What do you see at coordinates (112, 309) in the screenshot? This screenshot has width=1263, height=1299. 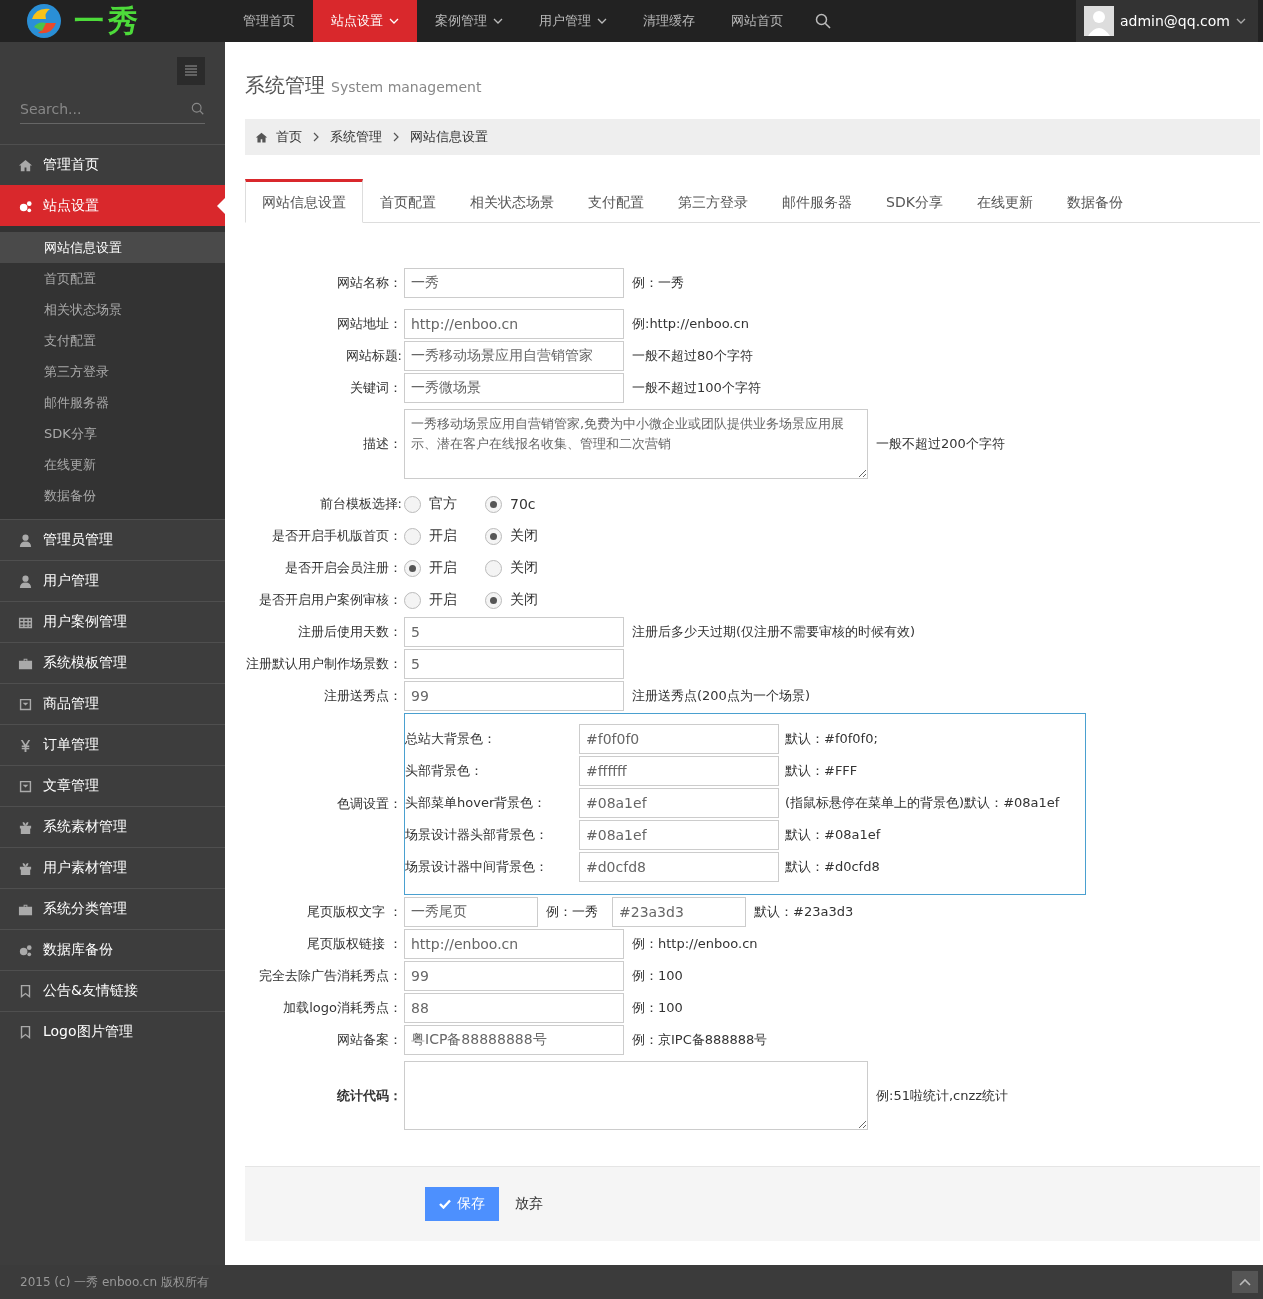 I see `submenu-item: 相关状态场景` at bounding box center [112, 309].